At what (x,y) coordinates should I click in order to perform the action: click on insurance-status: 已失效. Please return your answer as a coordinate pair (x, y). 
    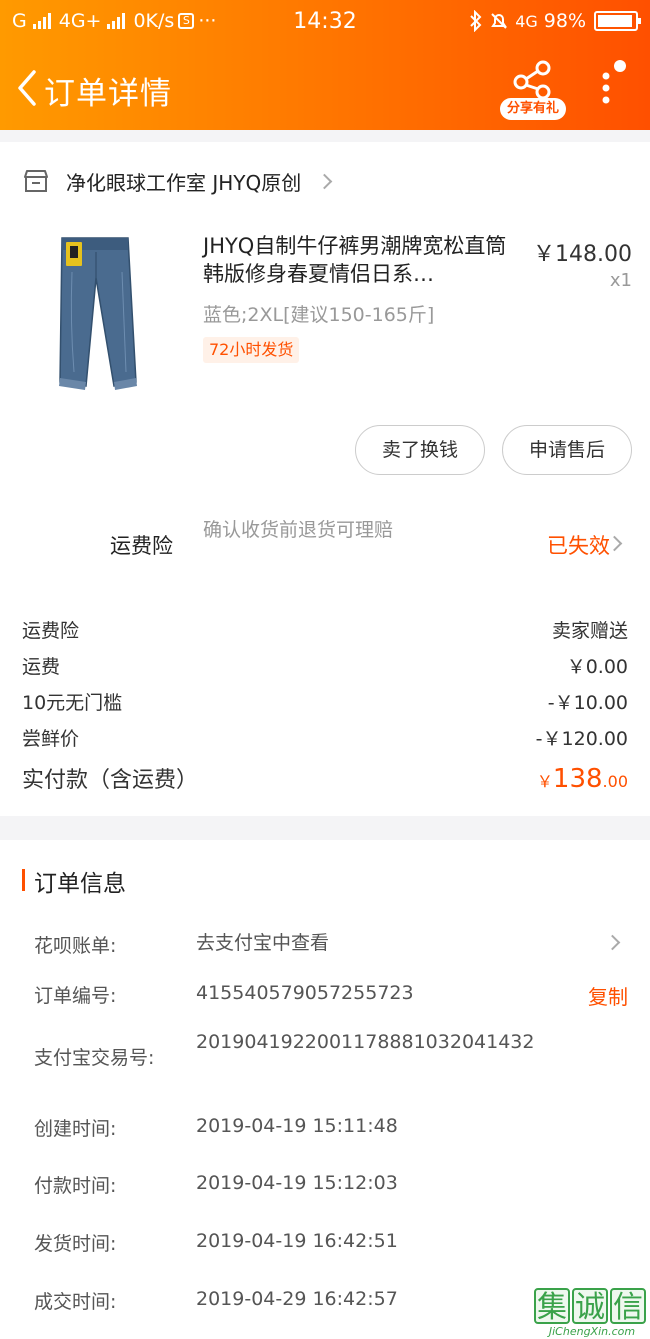
    Looking at the image, I should click on (578, 545).